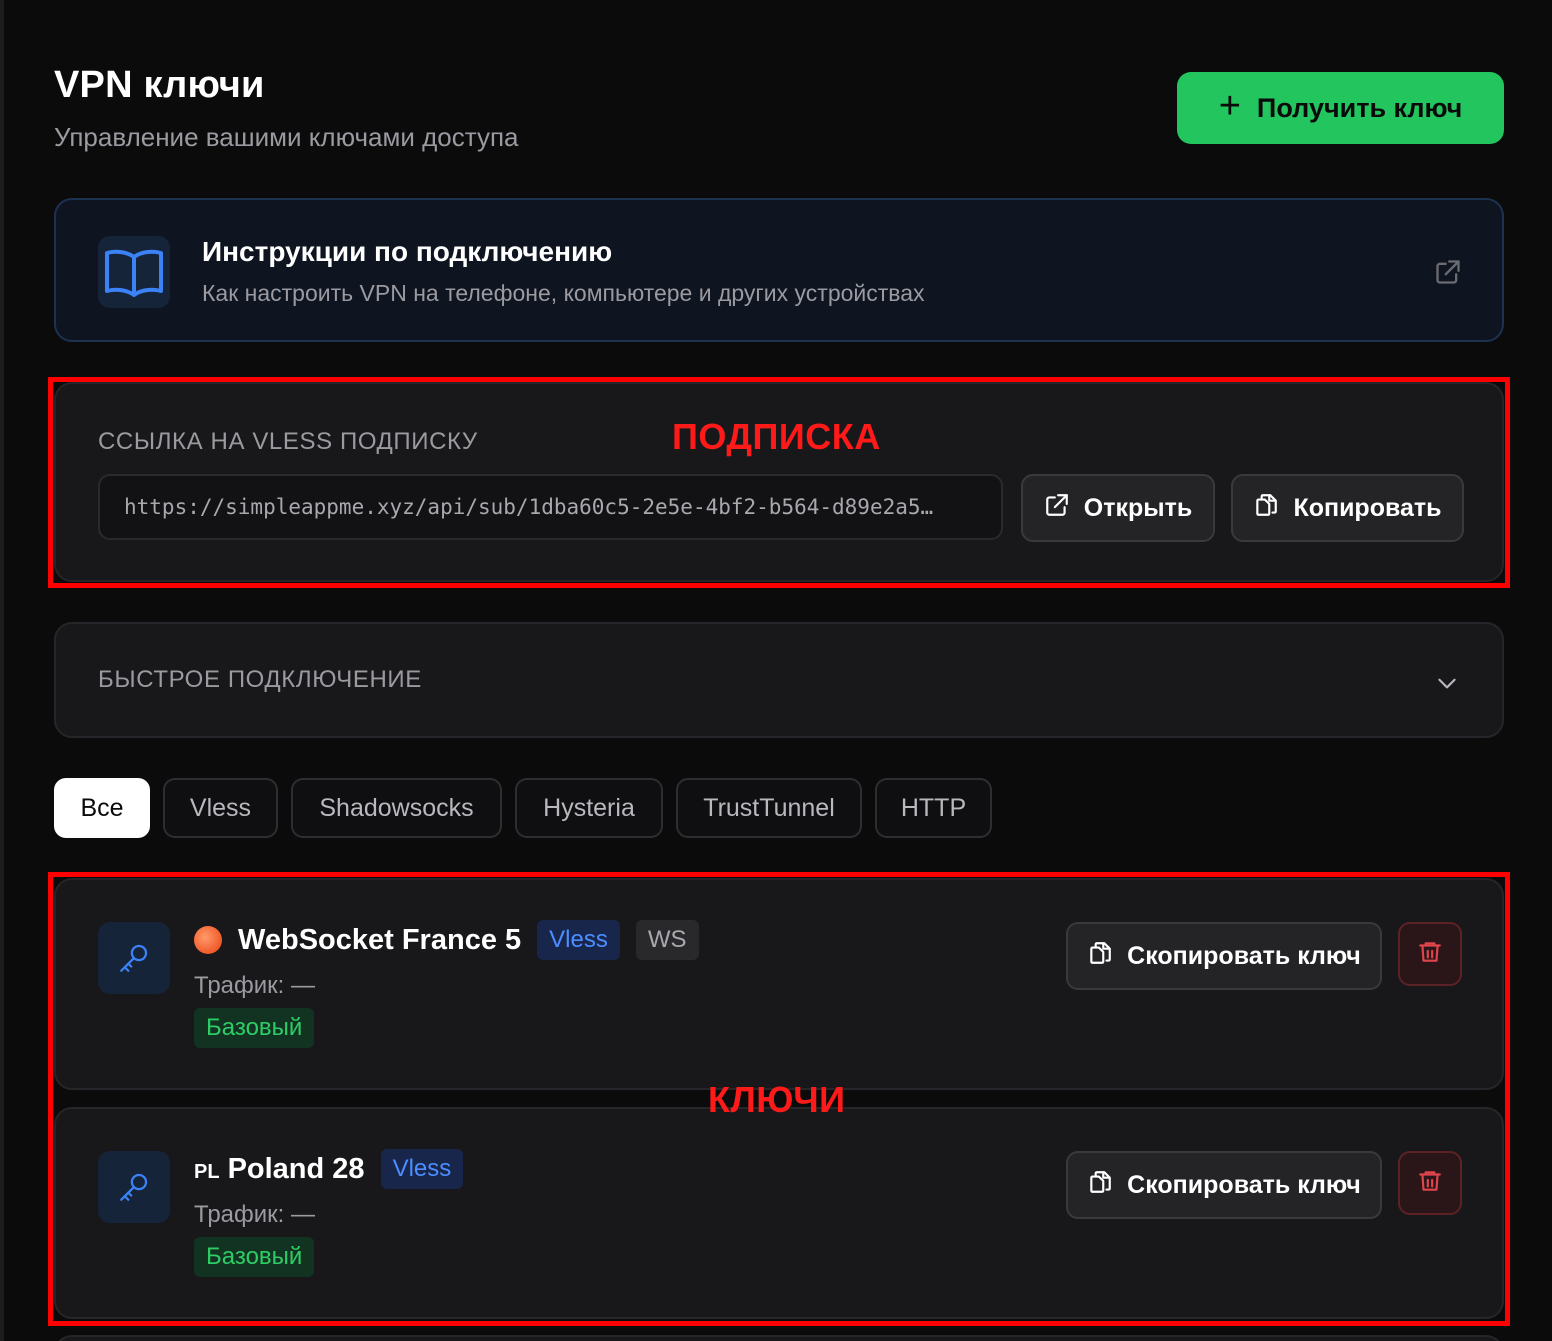  Describe the element at coordinates (396, 808) in the screenshot. I see `filter-shadowsocks: Shadowsocks` at that location.